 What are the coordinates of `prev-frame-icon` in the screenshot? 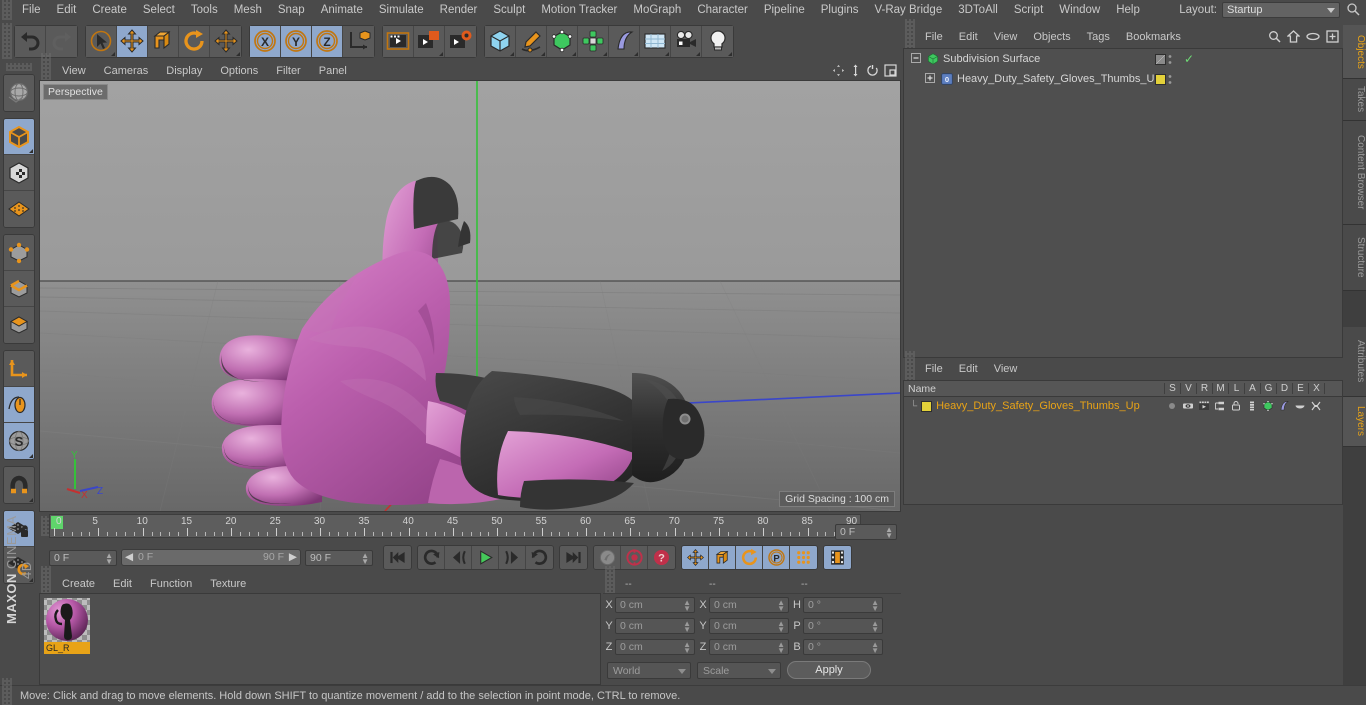 It's located at (458, 557).